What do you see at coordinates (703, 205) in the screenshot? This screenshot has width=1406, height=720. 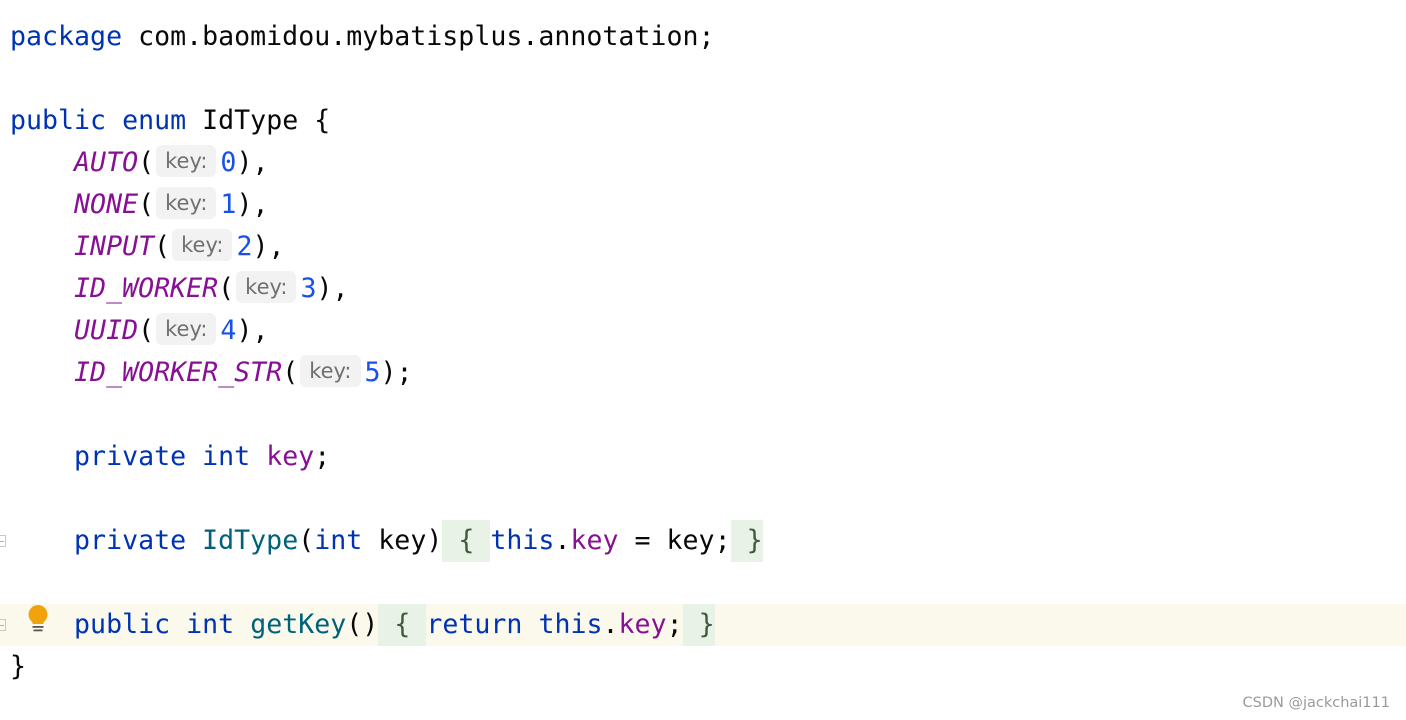 I see `code-line: NONE(key: 1),` at bounding box center [703, 205].